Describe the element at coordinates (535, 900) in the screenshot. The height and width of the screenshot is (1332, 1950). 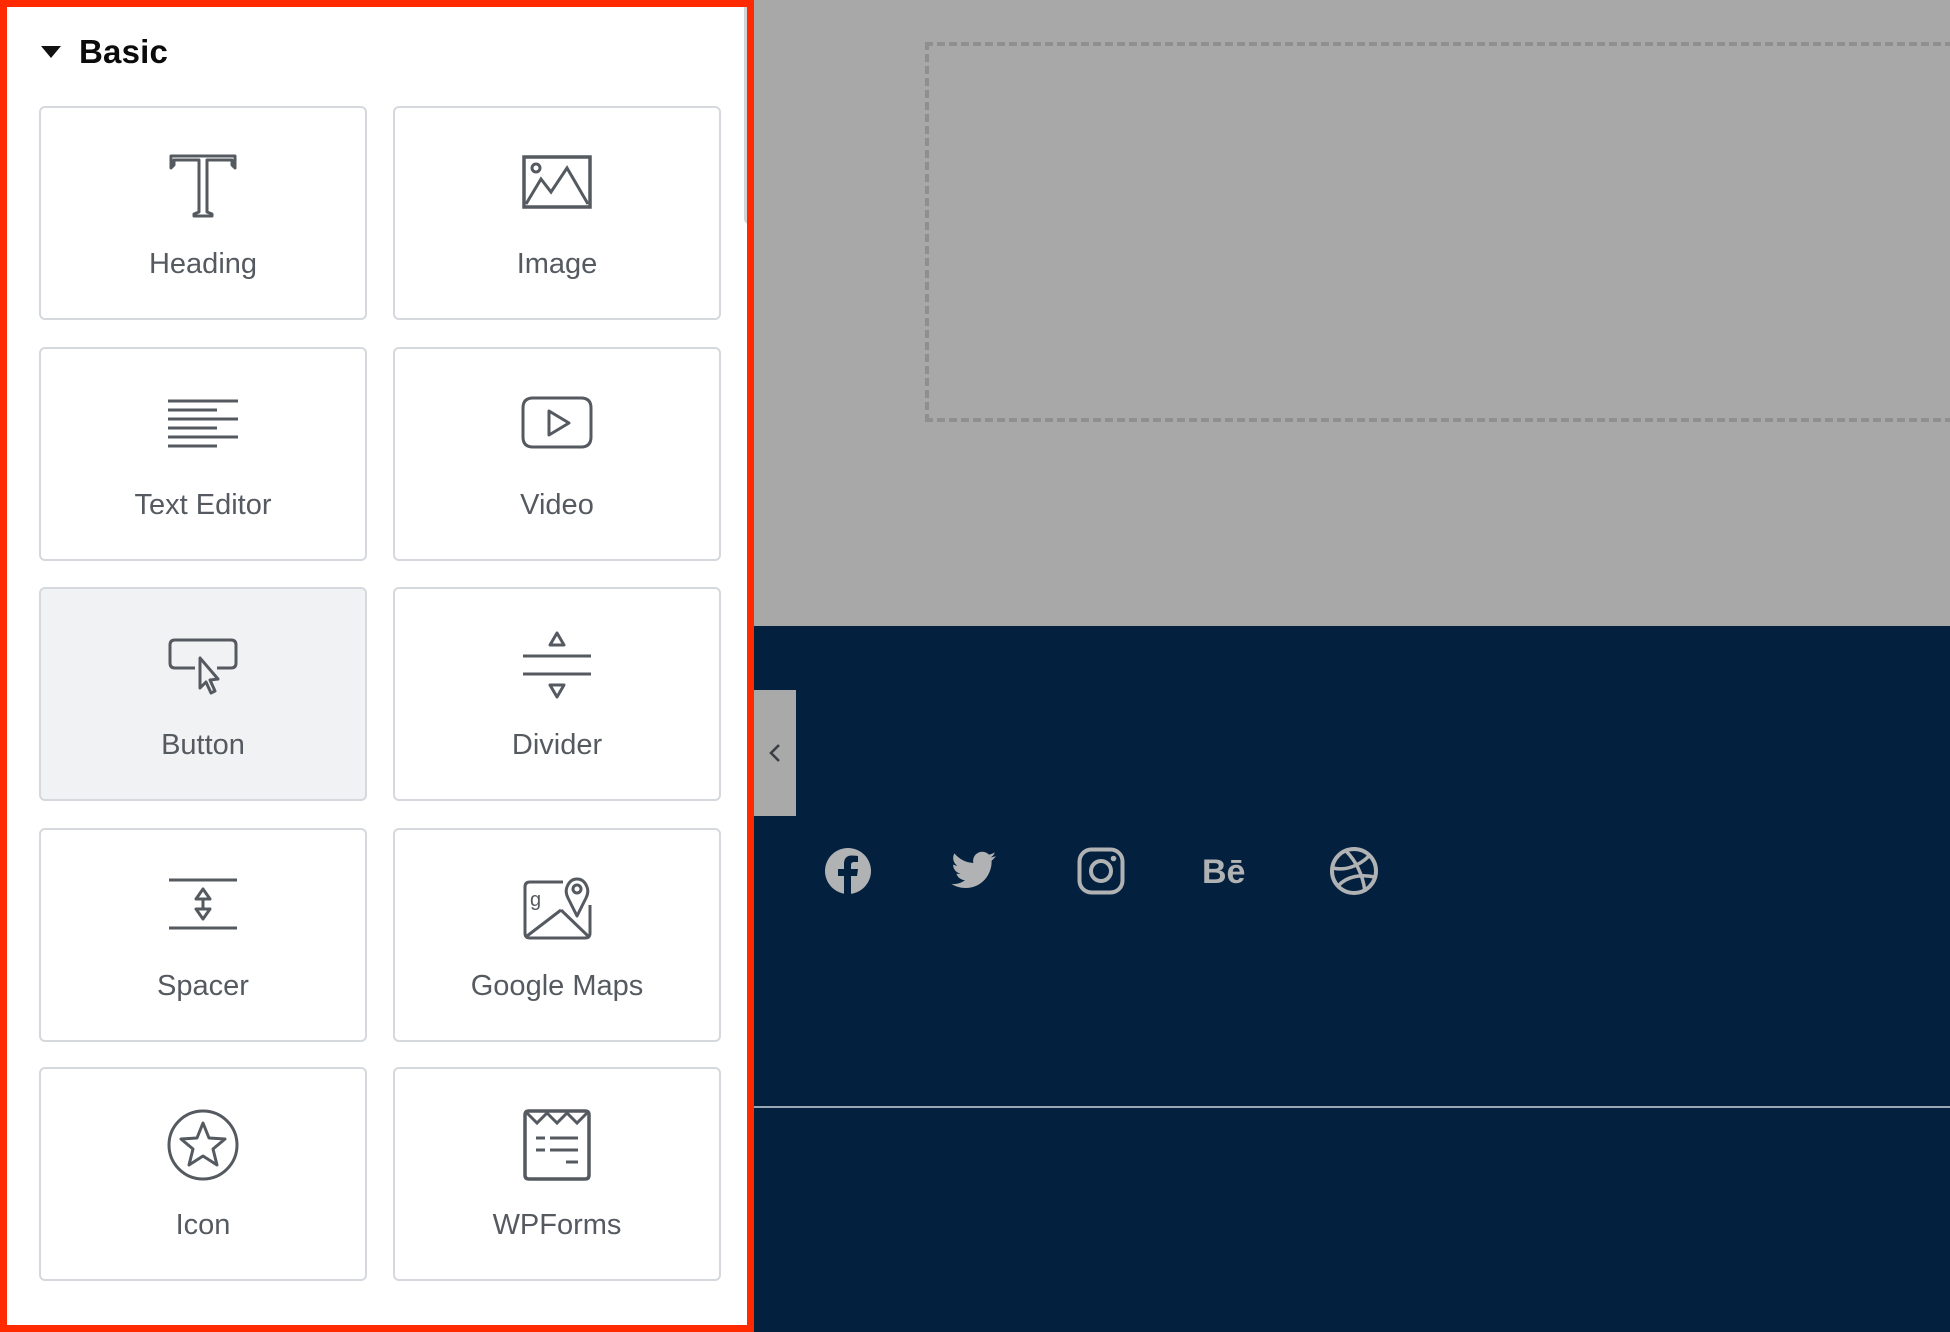
I see `svg-text: g` at that location.